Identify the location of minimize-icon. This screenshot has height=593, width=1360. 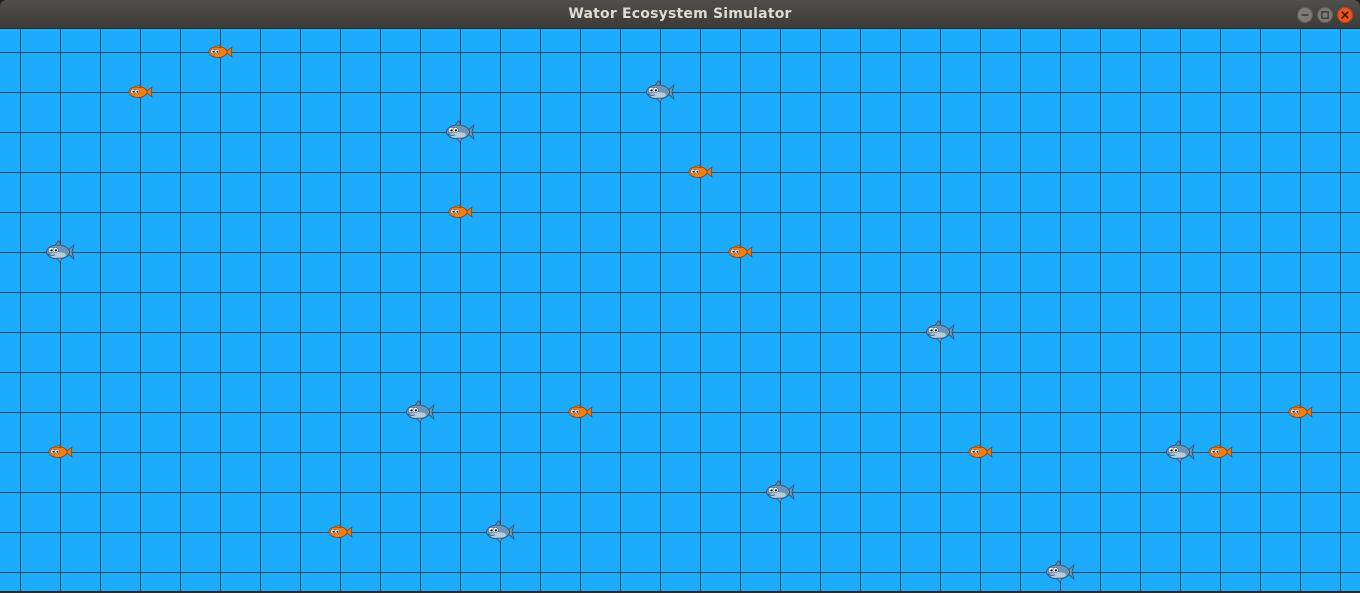
(1305, 15).